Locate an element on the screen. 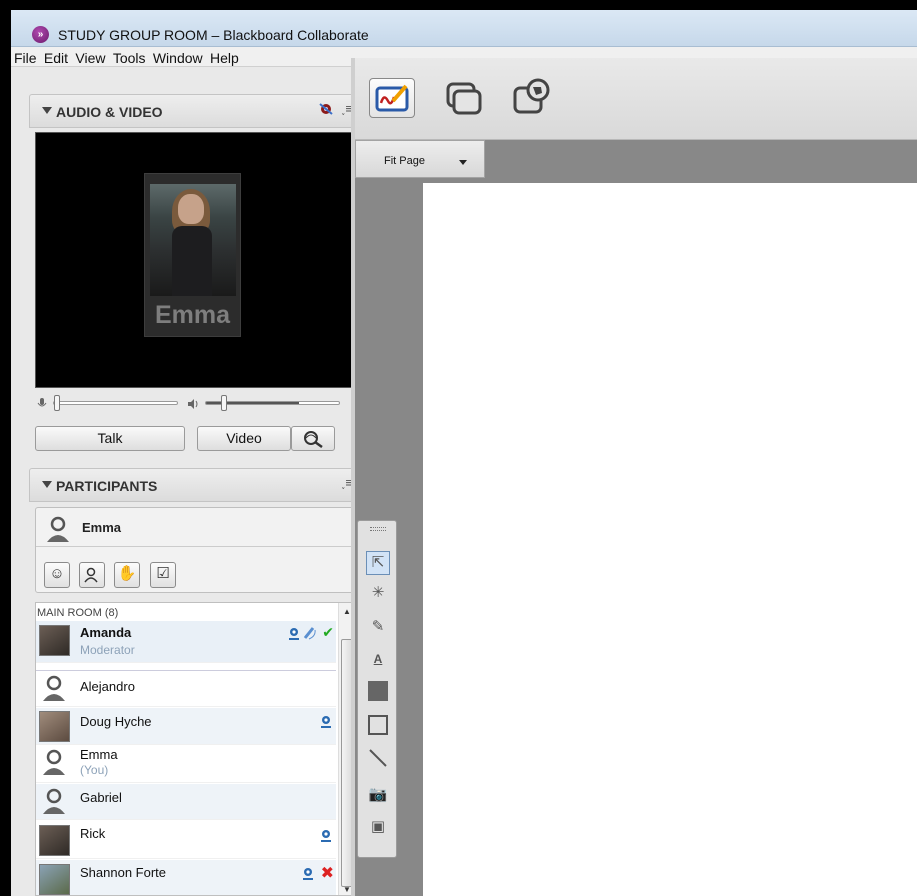 Image resolution: width=917 pixels, height=896 pixels. participant-name: Gabriel is located at coordinates (101, 797).